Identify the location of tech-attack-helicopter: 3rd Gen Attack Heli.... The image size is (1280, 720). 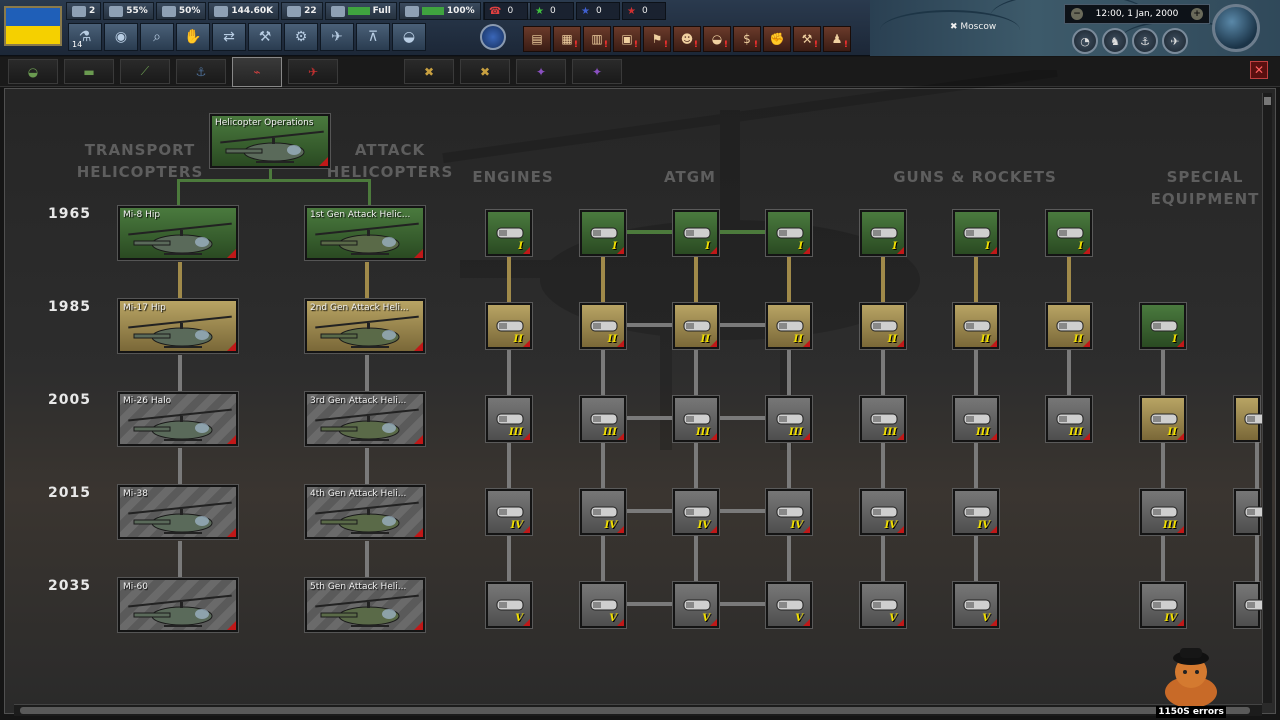
(365, 419).